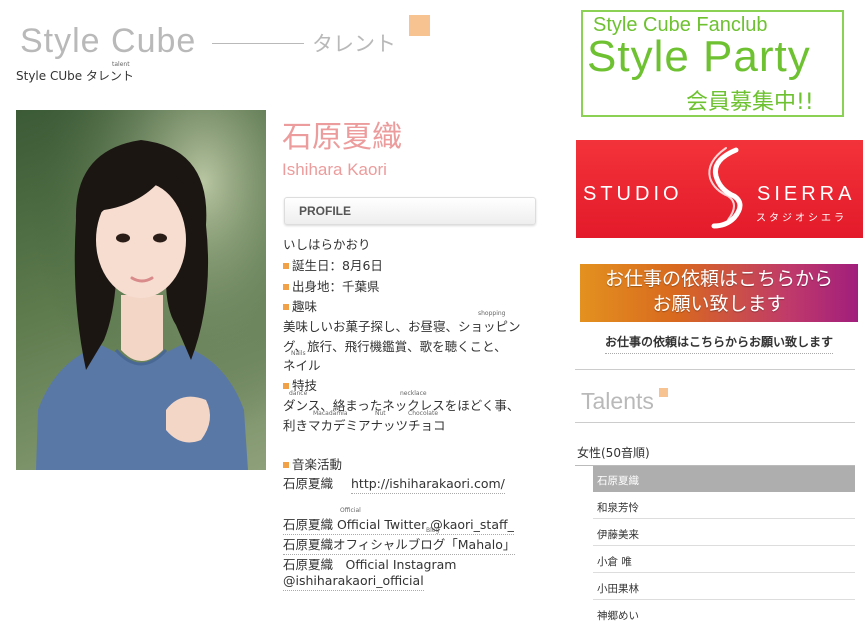  Describe the element at coordinates (410, 211) in the screenshot. I see `profile-section-header: PROFILE` at that location.